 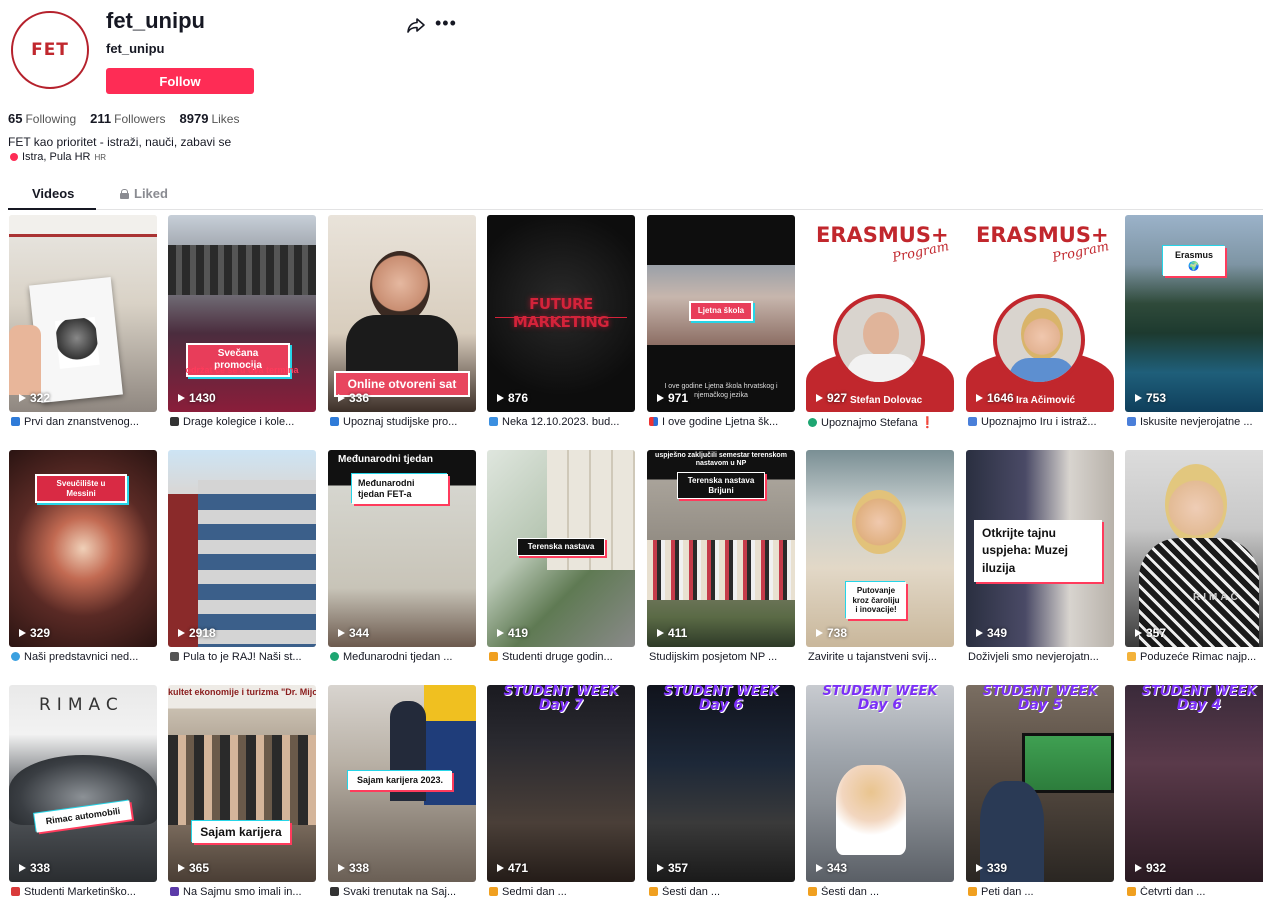 What do you see at coordinates (15, 891) in the screenshot?
I see `car-icon` at bounding box center [15, 891].